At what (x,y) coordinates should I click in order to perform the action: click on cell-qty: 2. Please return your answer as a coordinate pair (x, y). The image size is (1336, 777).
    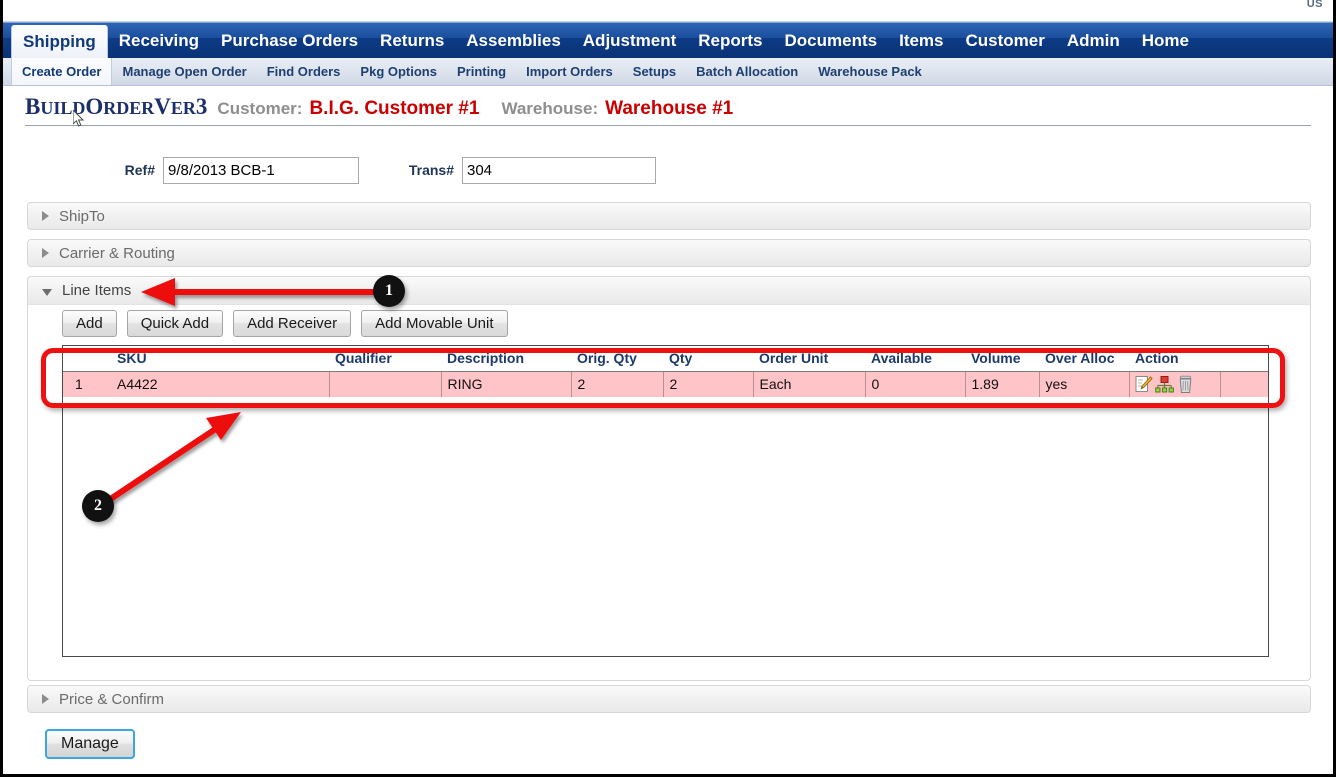
    Looking at the image, I should click on (708, 384).